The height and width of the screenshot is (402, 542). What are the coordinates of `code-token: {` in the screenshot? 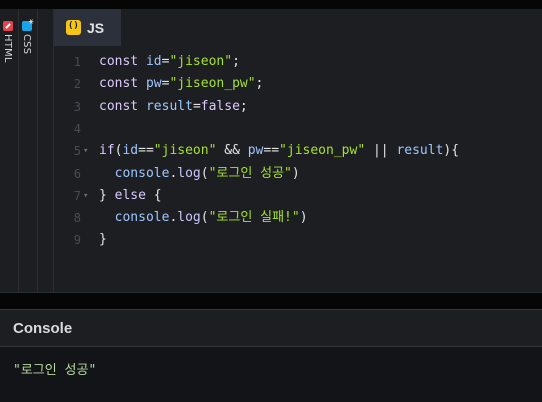 It's located at (153, 195).